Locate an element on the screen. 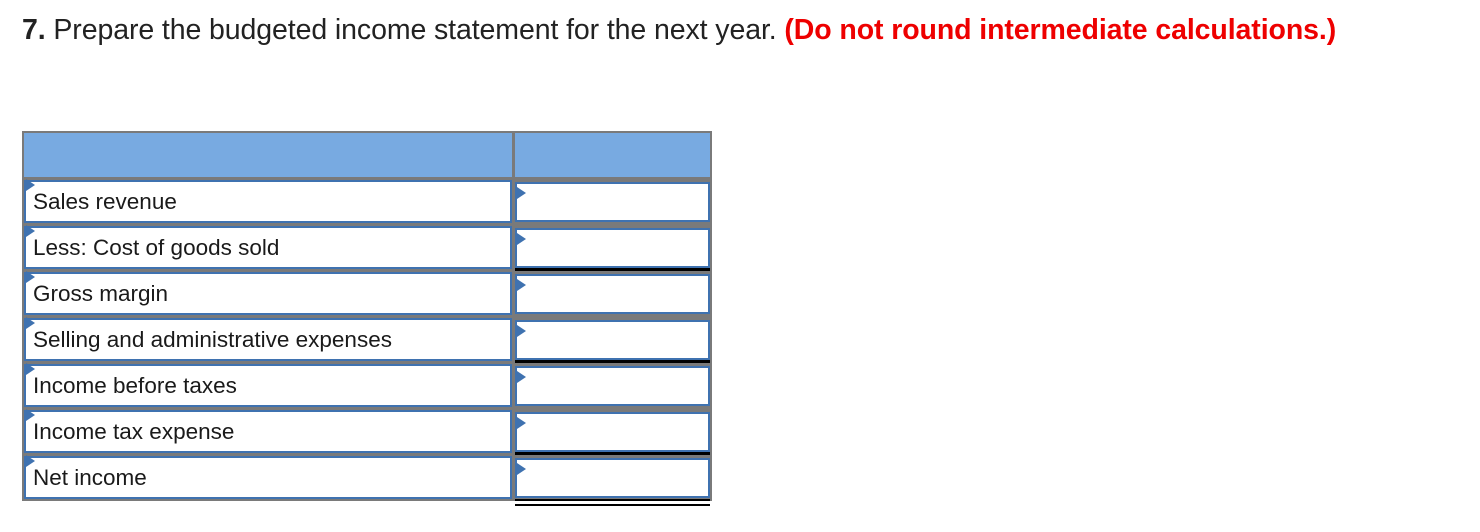  label-cell-sales-revenue: Sales revenue is located at coordinates (268, 201).